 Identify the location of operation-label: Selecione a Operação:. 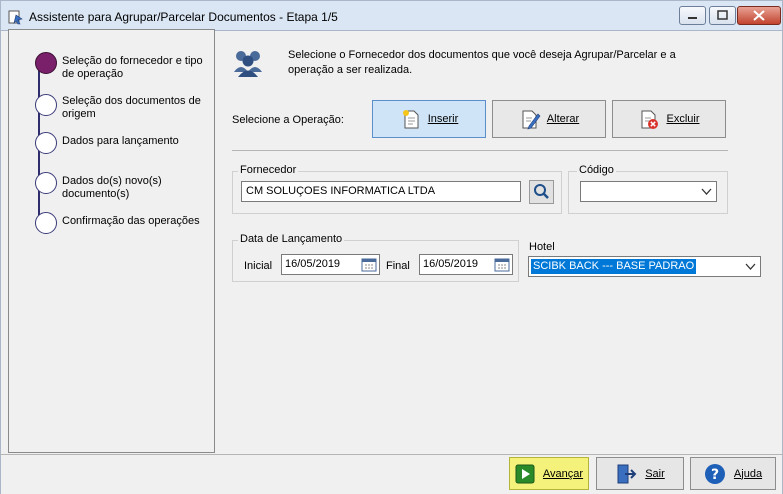
(288, 120).